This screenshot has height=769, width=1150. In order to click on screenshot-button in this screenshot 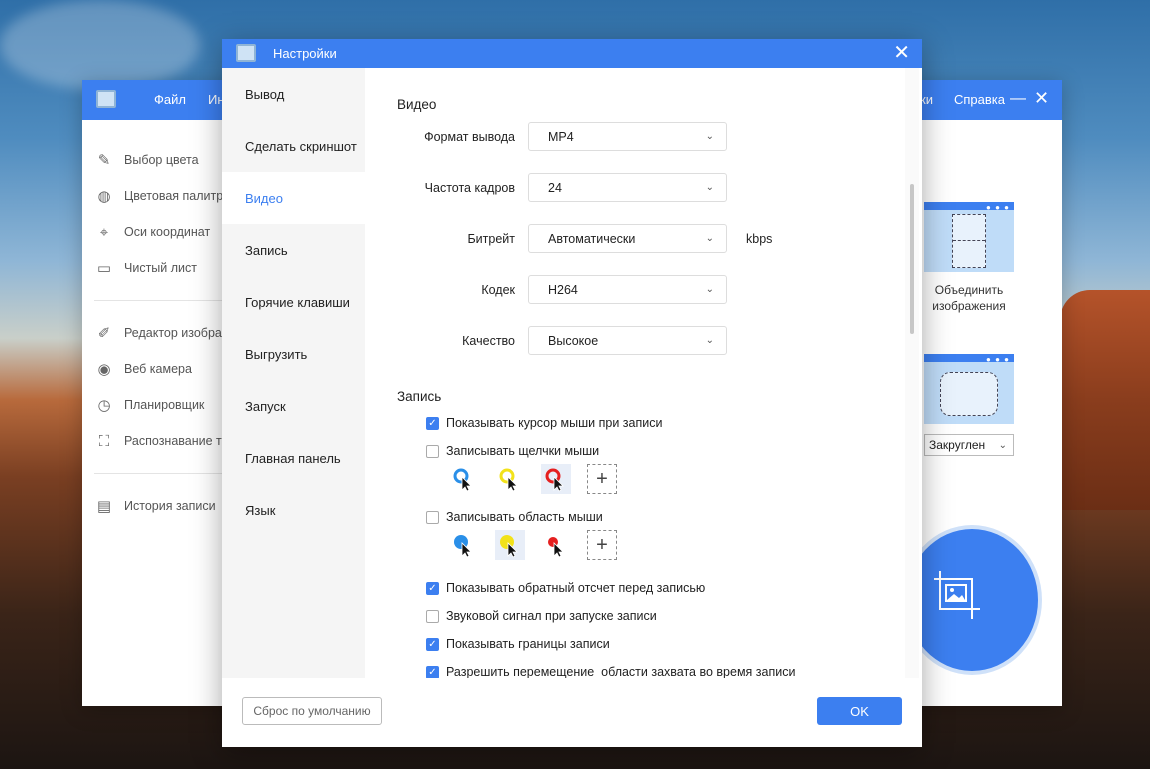, I will do `click(972, 600)`.